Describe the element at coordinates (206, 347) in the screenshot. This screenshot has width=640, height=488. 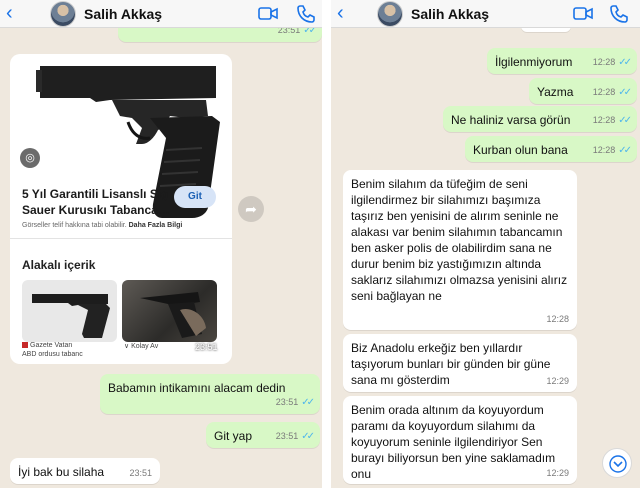
I see `card-timestamp: 23:51` at that location.